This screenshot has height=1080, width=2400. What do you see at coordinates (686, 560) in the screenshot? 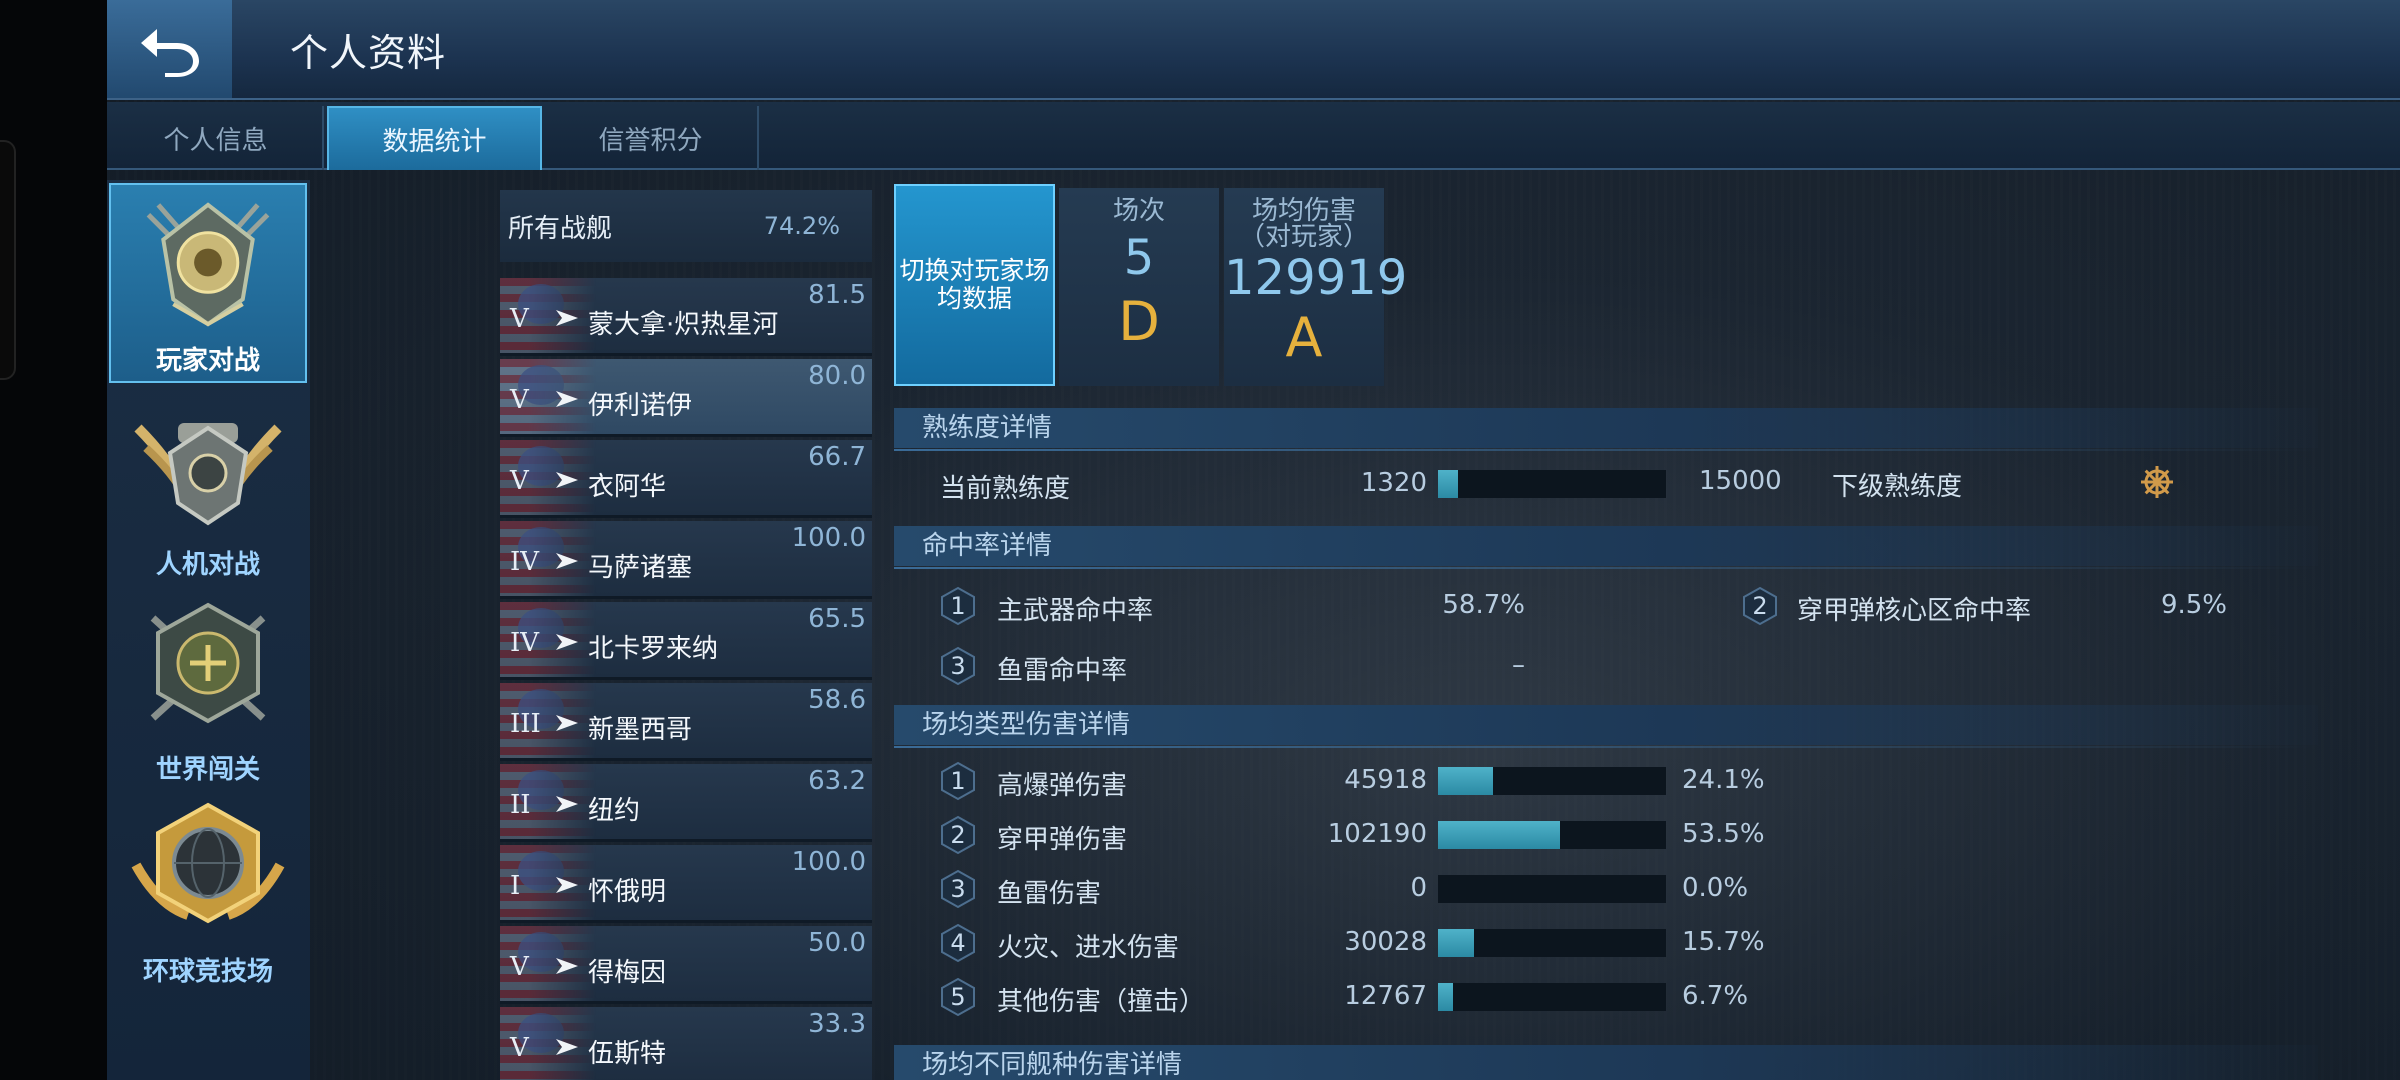
I see `ship-list-item: IV 马萨诸塞 100.0` at bounding box center [686, 560].